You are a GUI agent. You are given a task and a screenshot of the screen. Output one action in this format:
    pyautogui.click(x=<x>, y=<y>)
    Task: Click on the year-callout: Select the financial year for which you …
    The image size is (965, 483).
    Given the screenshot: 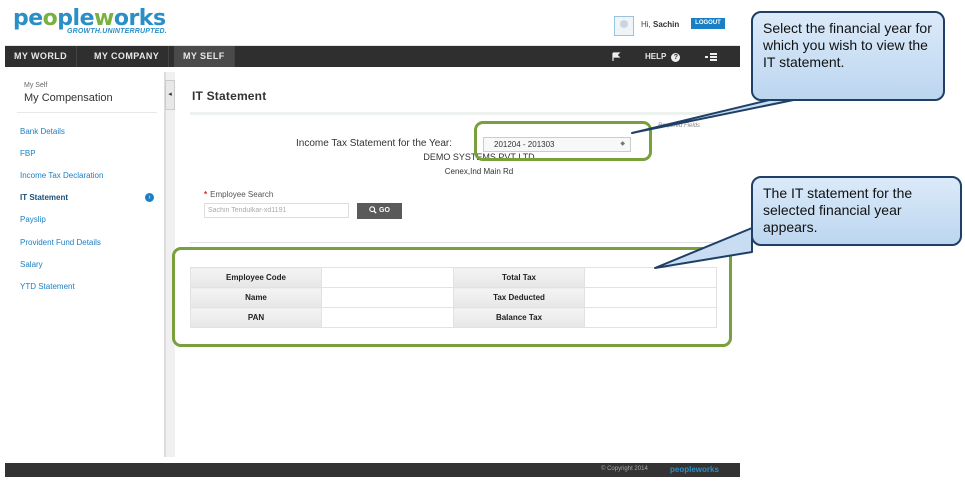 What is the action you would take?
    pyautogui.click(x=848, y=56)
    